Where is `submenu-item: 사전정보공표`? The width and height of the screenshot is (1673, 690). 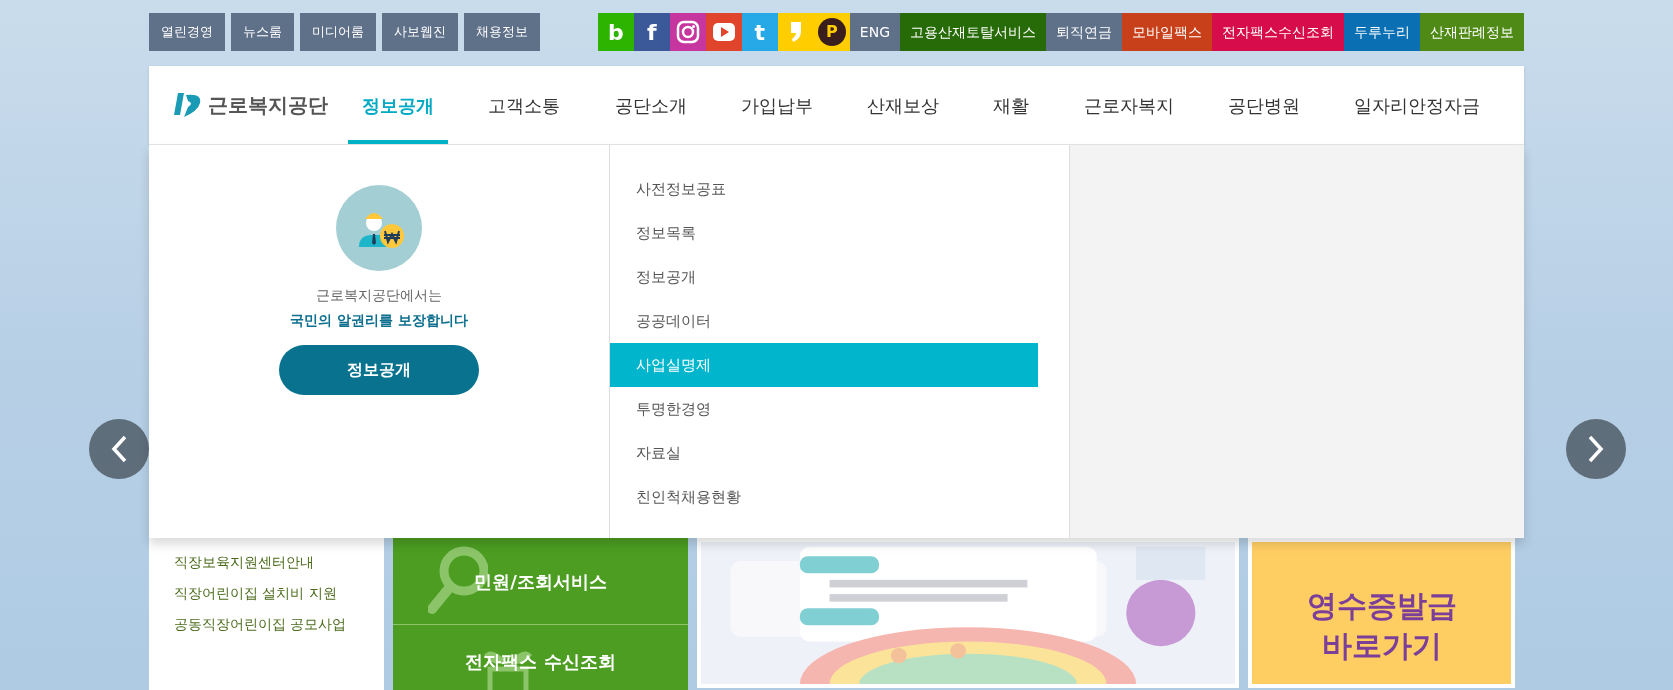 submenu-item: 사전정보공표 is located at coordinates (824, 189).